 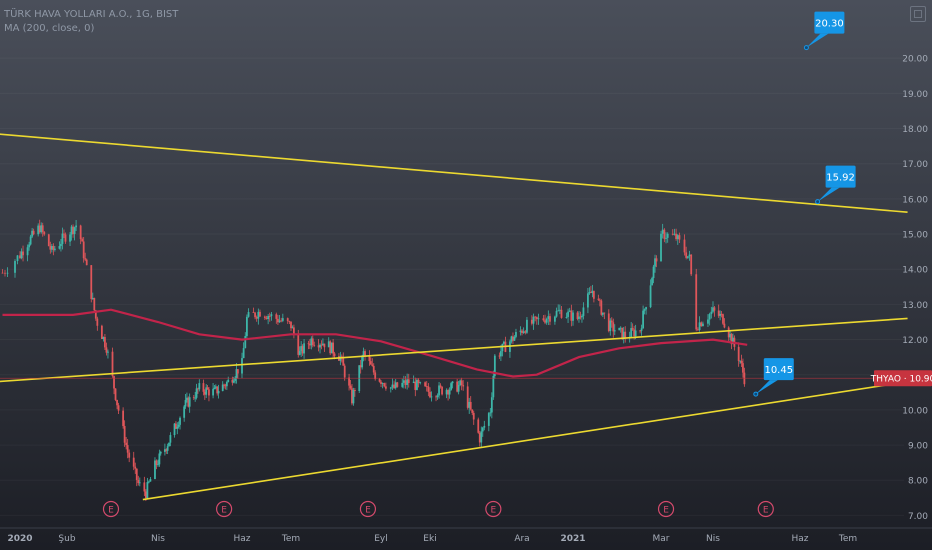 I want to click on time-tick-label: Ara, so click(x=521, y=539).